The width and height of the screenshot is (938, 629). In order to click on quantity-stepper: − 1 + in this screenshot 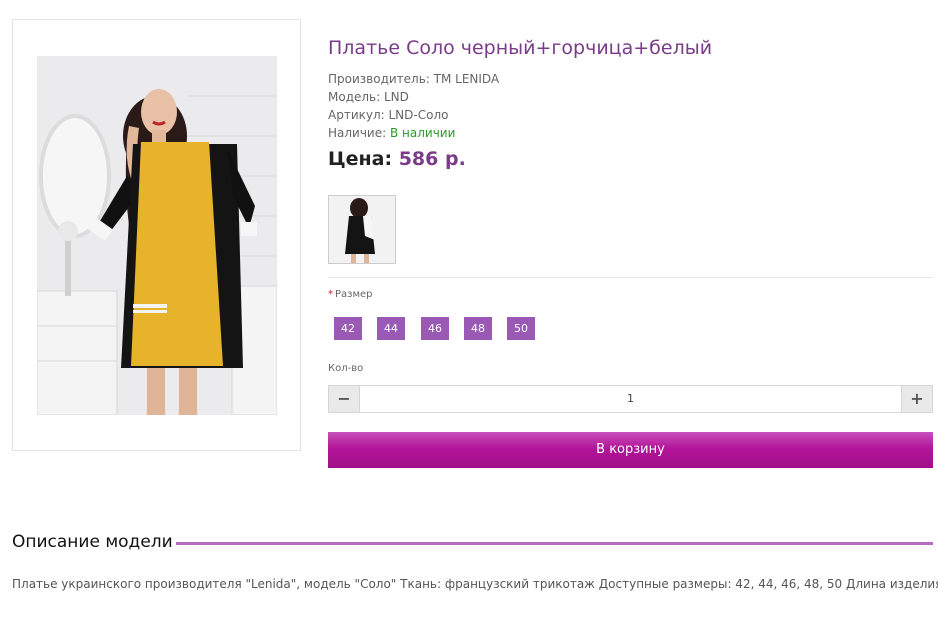, I will do `click(630, 399)`.